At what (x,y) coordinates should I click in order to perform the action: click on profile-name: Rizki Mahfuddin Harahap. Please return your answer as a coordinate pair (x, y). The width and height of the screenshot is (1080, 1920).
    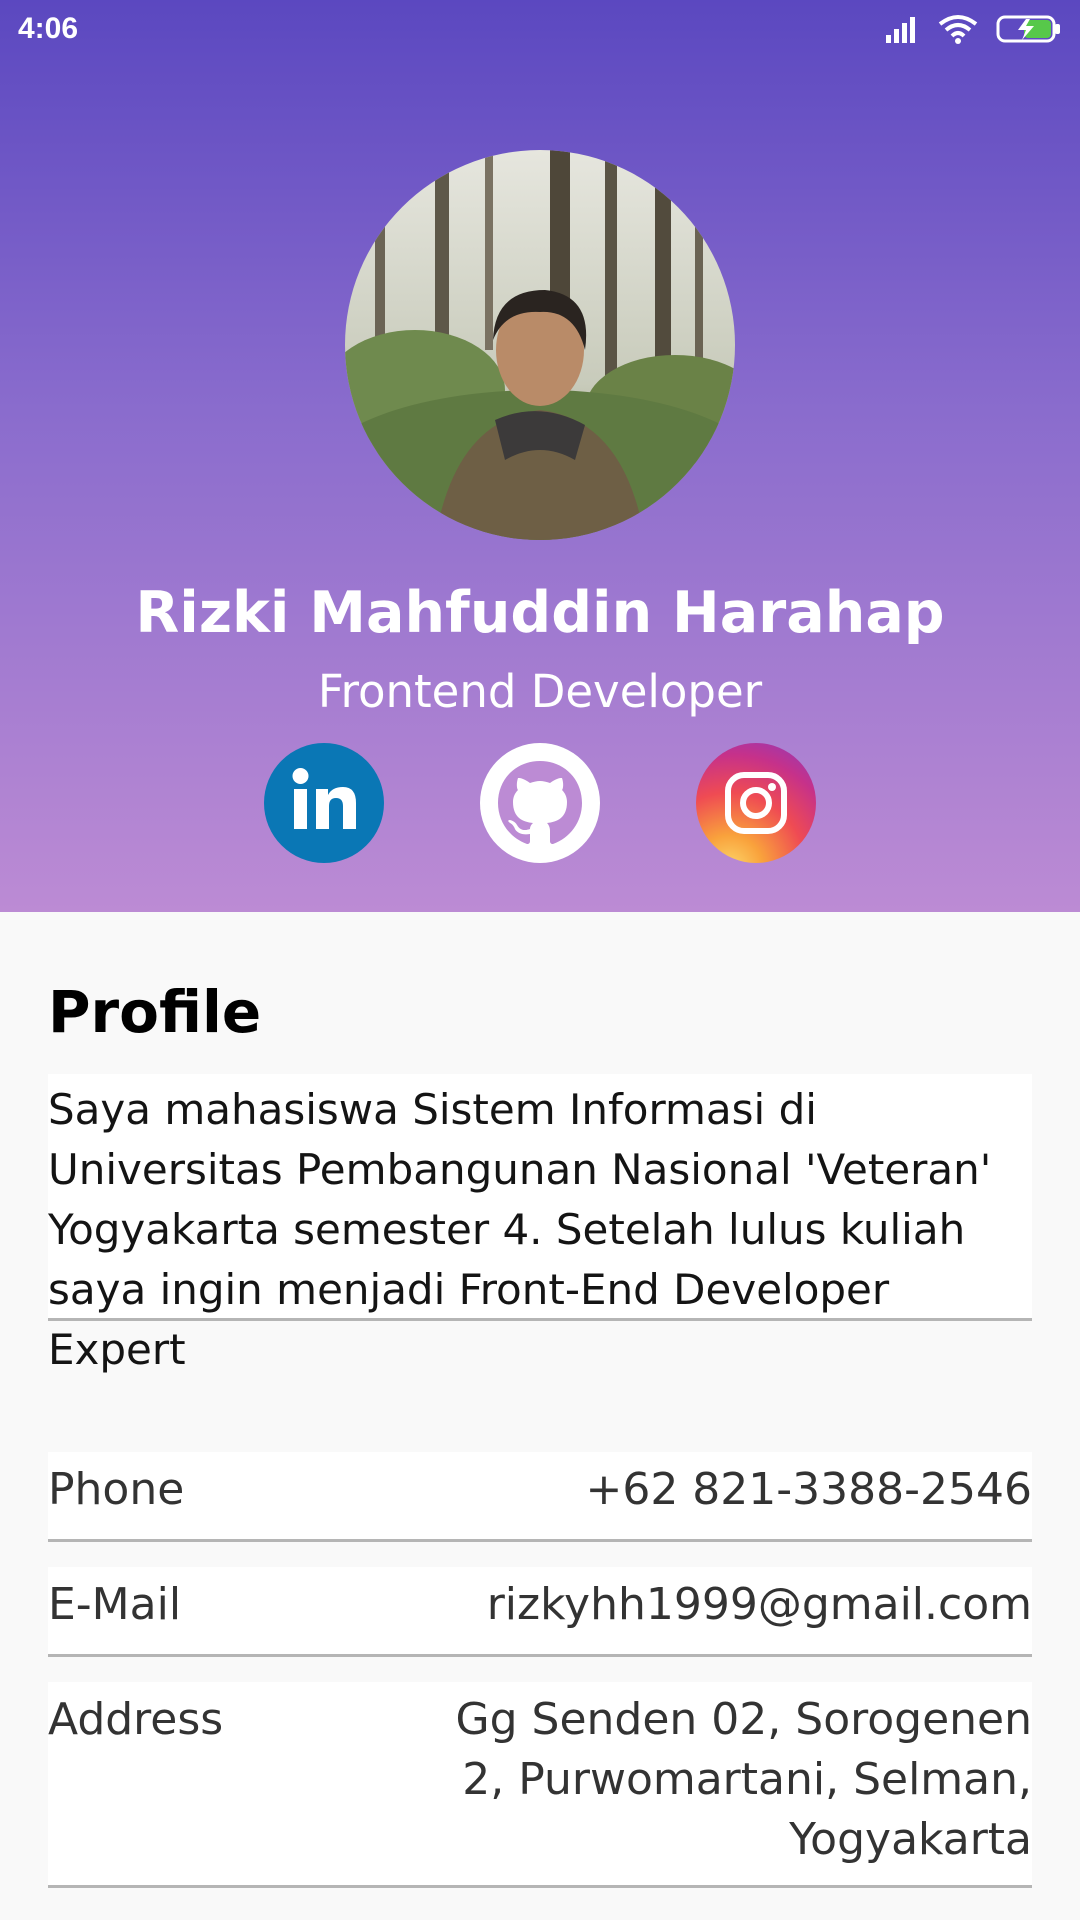
    Looking at the image, I should click on (540, 613).